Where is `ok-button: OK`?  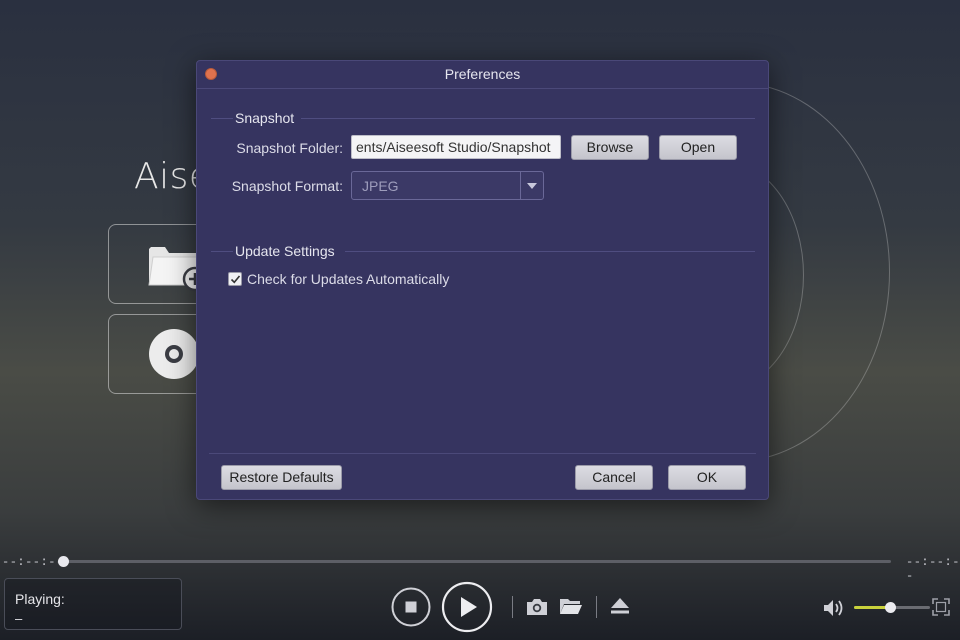
ok-button: OK is located at coordinates (707, 477).